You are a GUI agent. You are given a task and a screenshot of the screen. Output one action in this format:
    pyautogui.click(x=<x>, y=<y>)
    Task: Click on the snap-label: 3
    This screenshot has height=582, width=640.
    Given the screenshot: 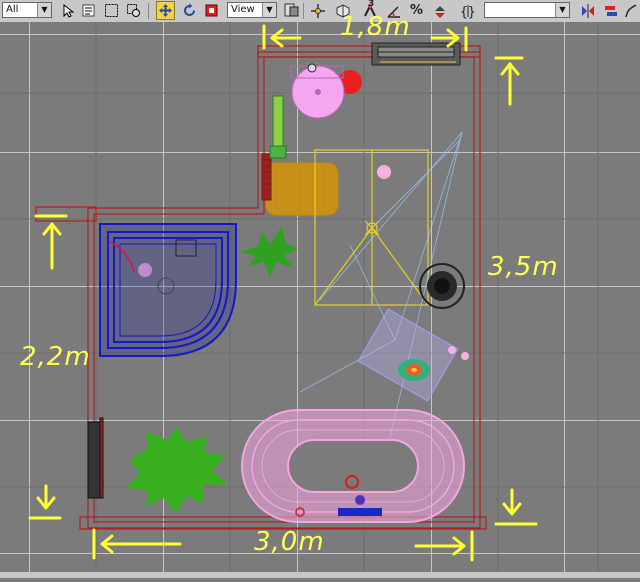 What is the action you would take?
    pyautogui.click(x=371, y=4)
    